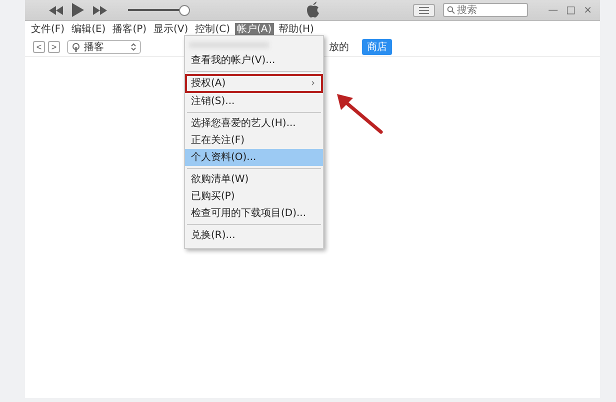  Describe the element at coordinates (89, 29) in the screenshot. I see `menu-bar-item: 编辑(E)` at that location.